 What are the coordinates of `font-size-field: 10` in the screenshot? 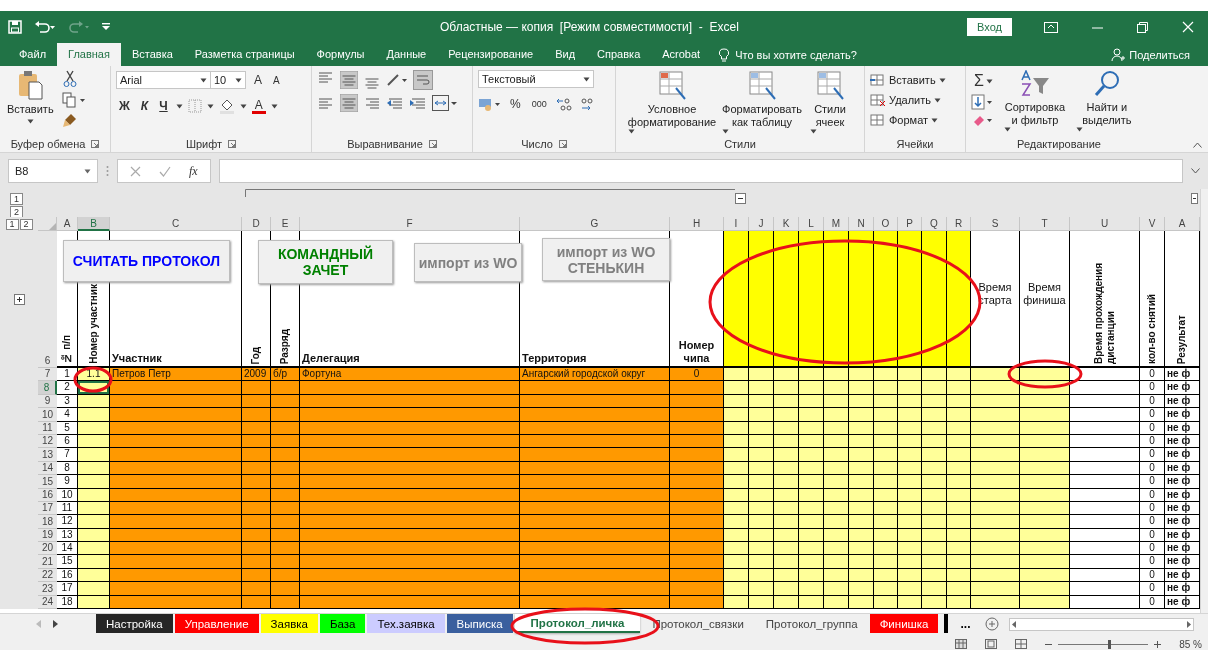 It's located at (228, 80).